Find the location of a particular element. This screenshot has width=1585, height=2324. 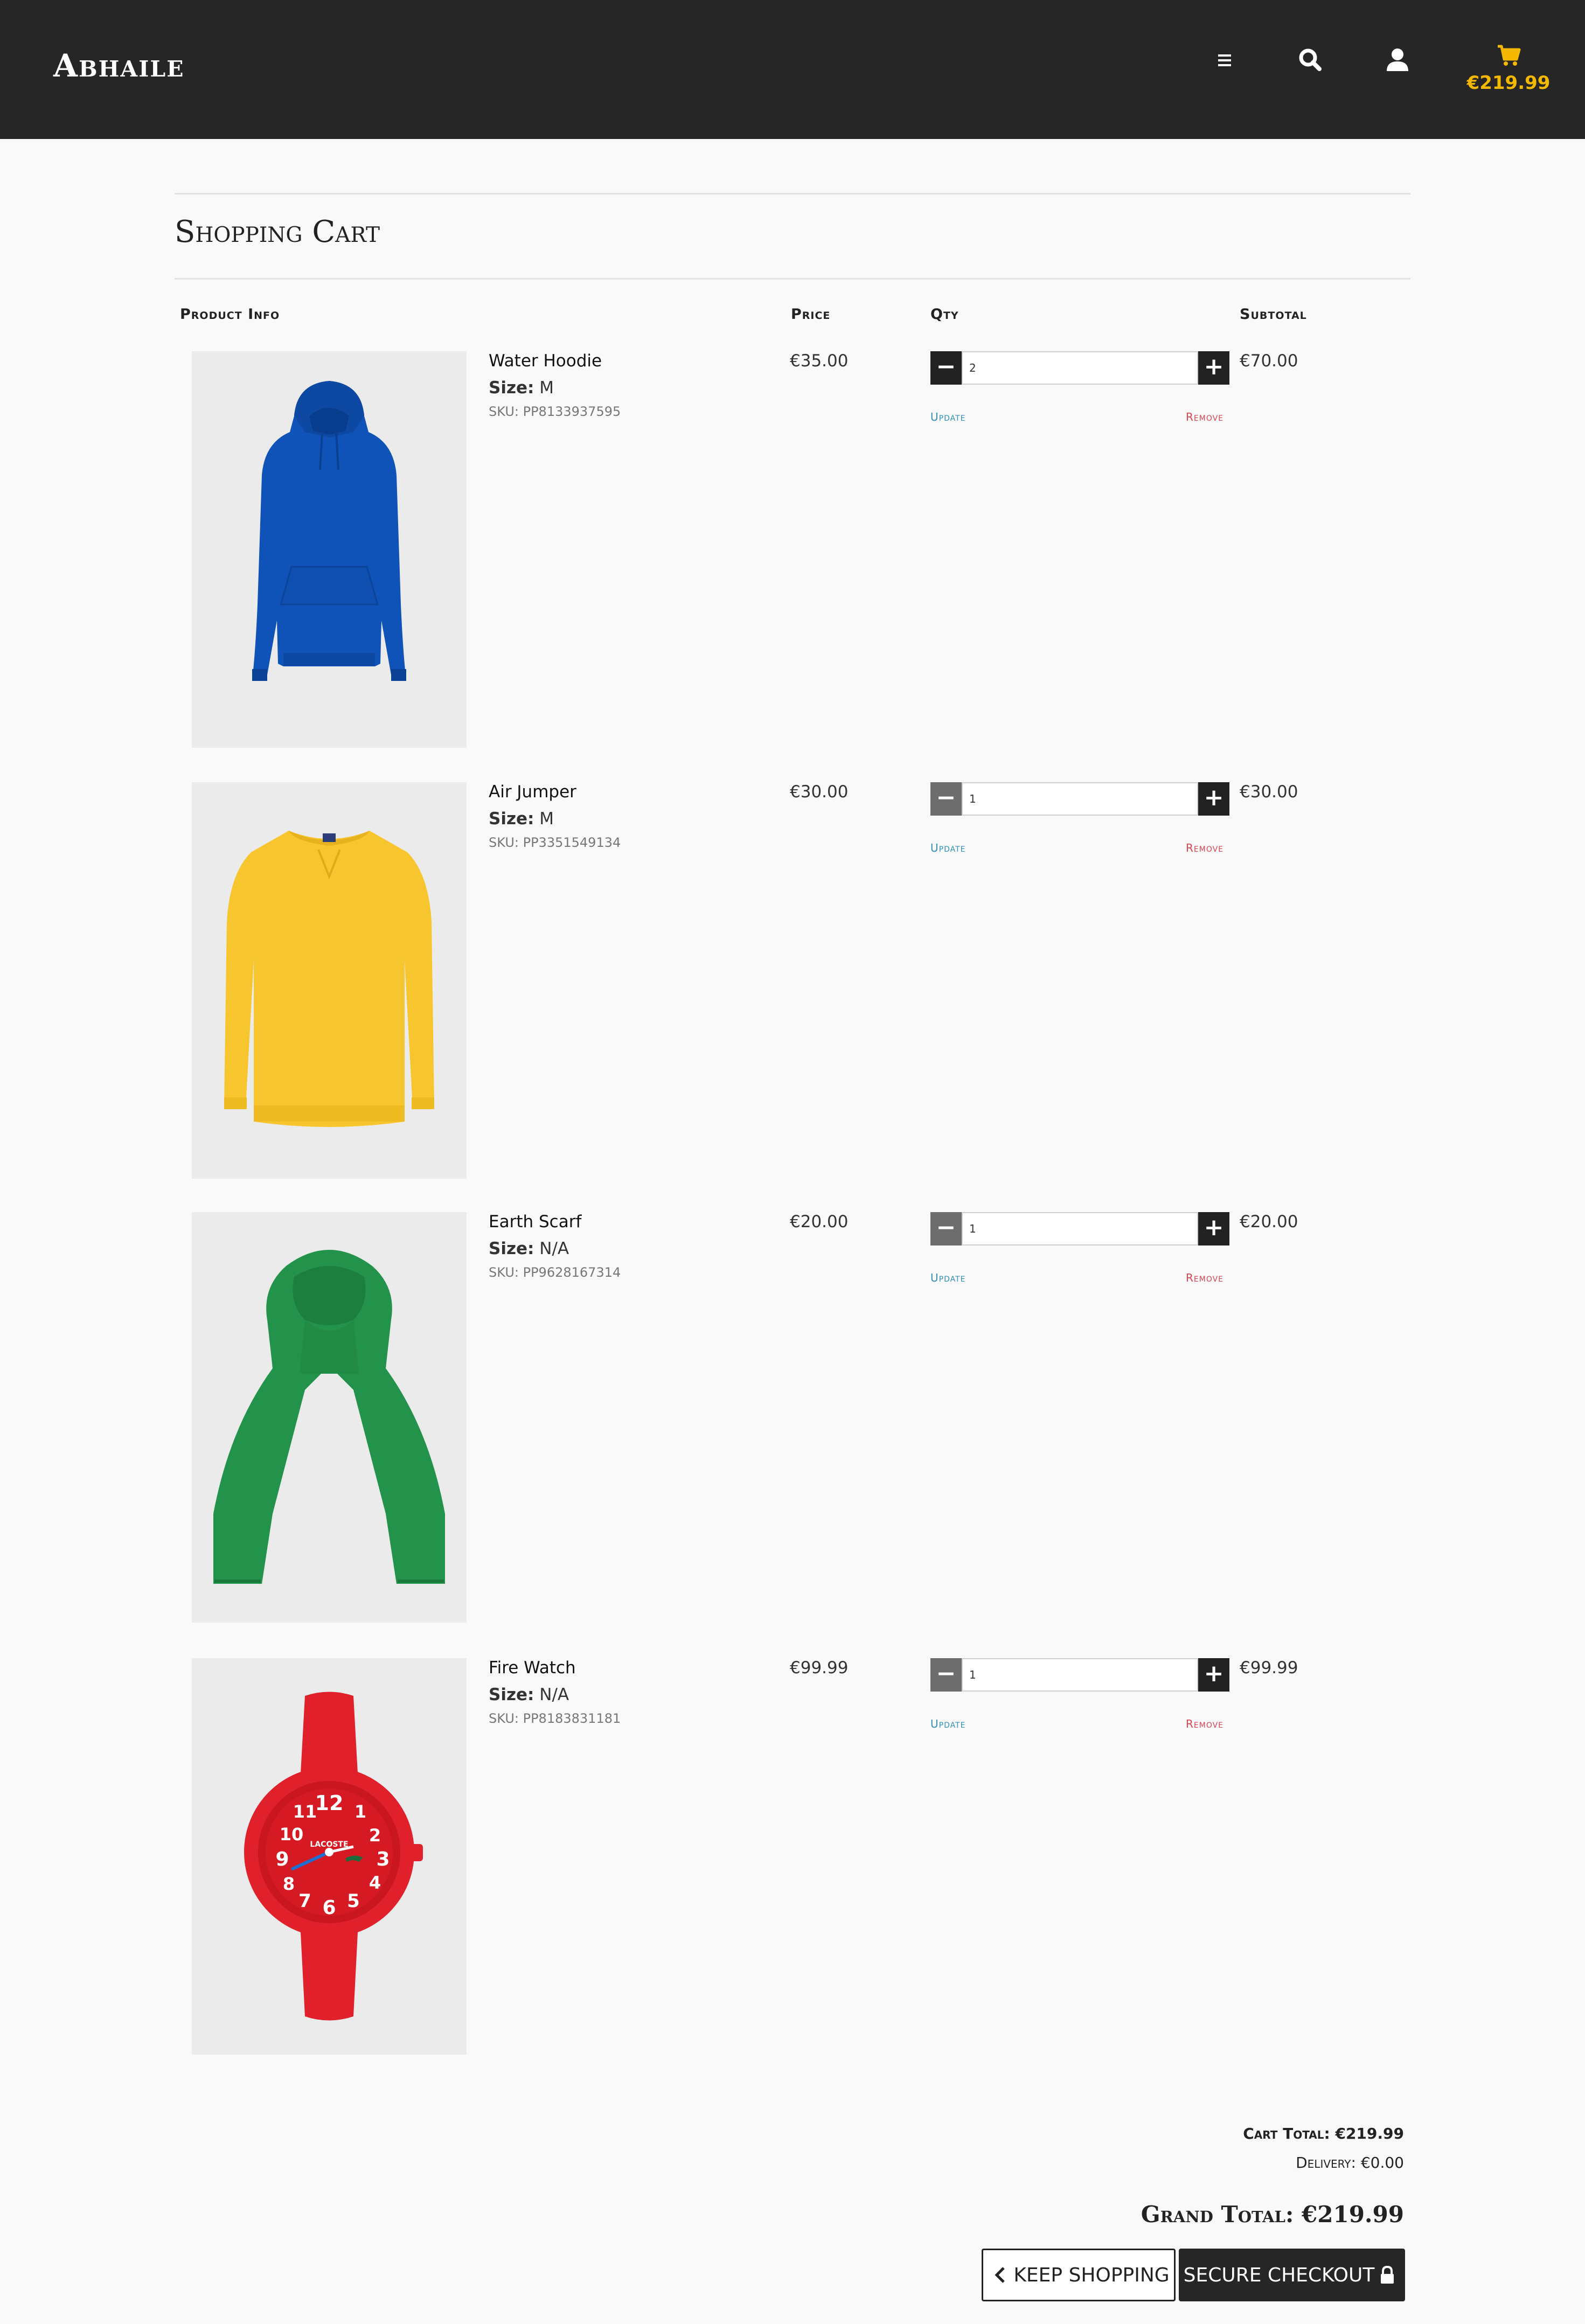

product-subtotal: €99.99 is located at coordinates (1269, 1668).